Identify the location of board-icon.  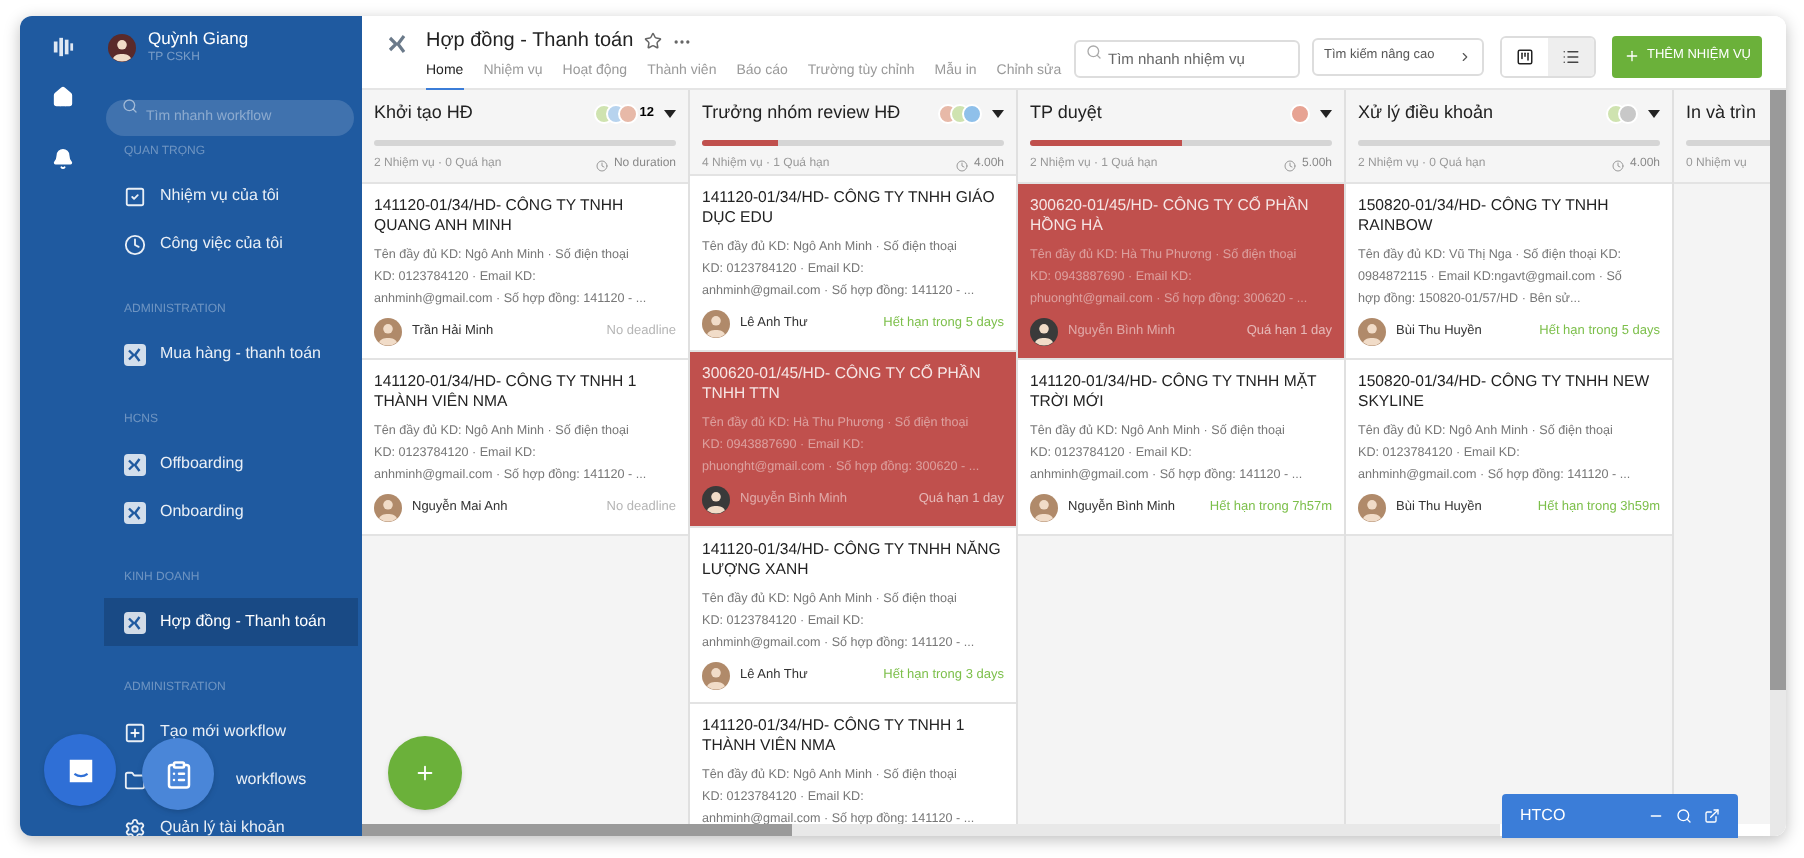
(1525, 56).